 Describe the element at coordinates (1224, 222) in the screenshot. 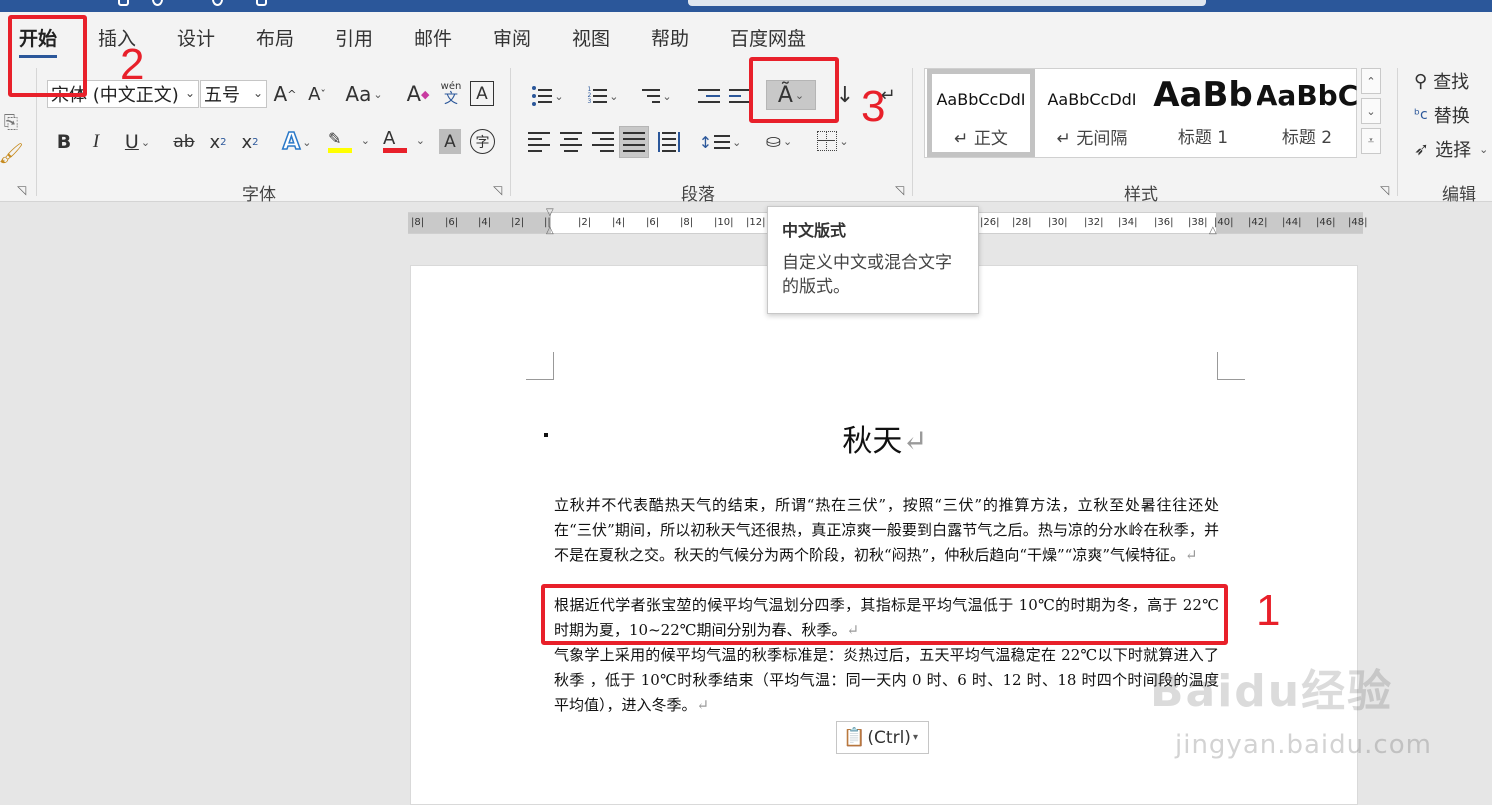

I see `ruler-label: |40|` at that location.